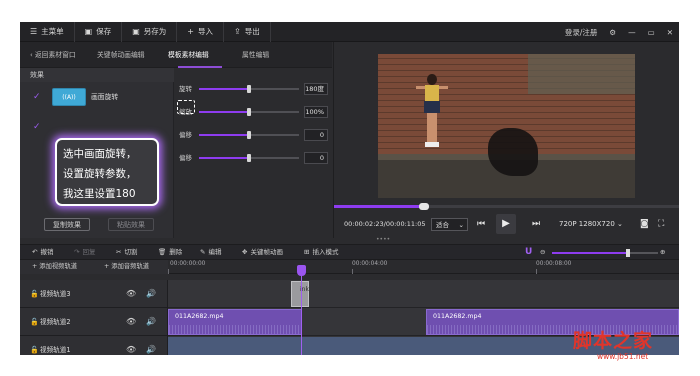 This screenshot has height=376, width=700. I want to click on pencil-icon: ✎, so click(203, 252).